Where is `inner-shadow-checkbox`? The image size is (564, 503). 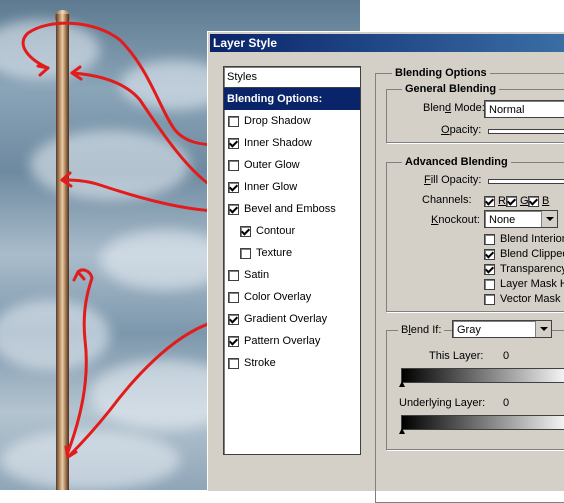
inner-shadow-checkbox is located at coordinates (233, 143).